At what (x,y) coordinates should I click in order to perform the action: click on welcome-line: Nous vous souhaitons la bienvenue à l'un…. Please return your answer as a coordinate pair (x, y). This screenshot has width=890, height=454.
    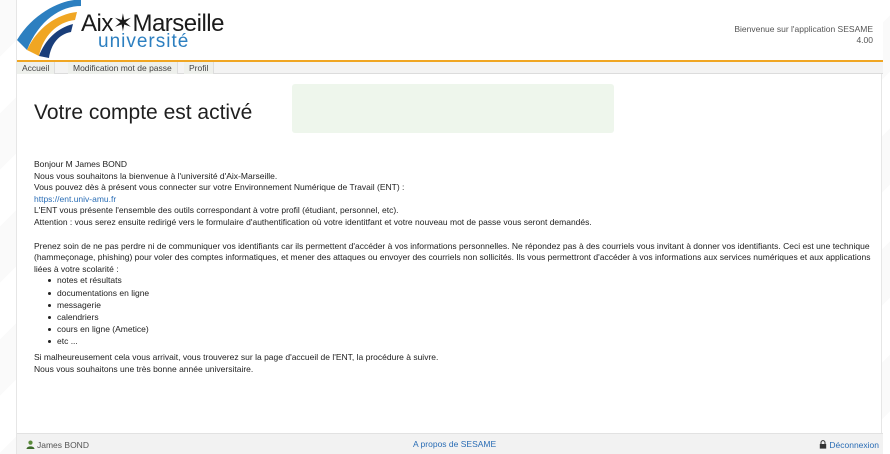
    Looking at the image, I should click on (156, 175).